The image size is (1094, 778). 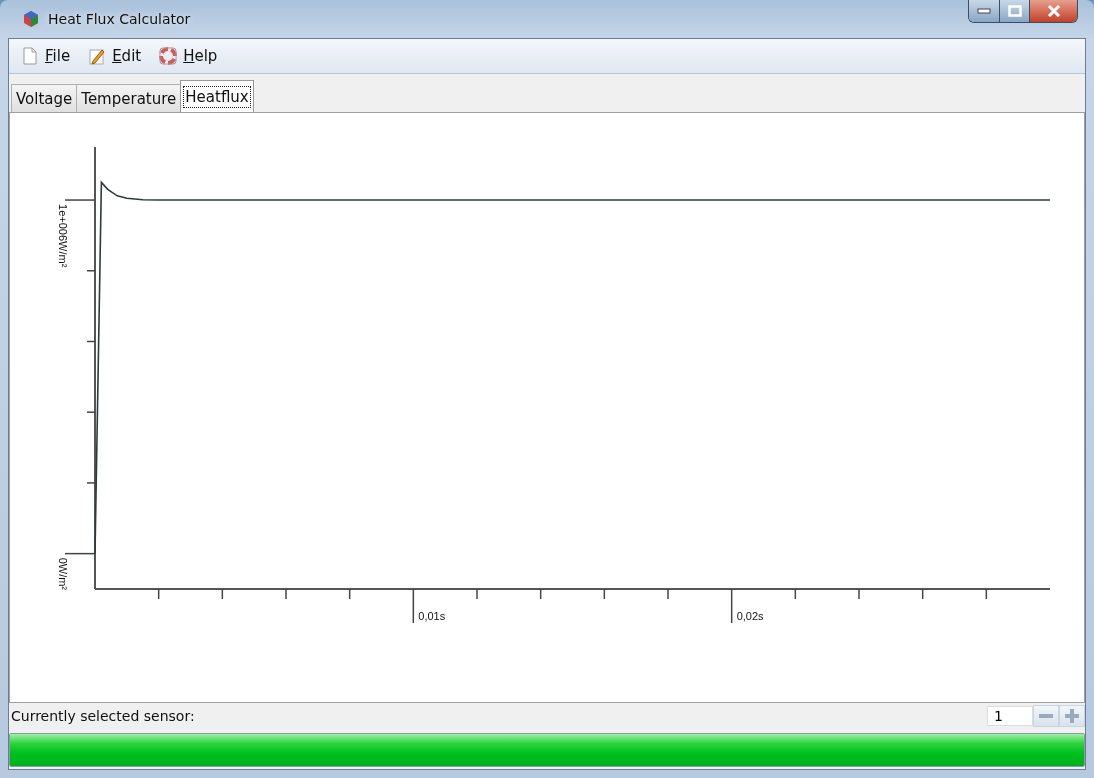 What do you see at coordinates (217, 96) in the screenshot?
I see `tab: Heatflux` at bounding box center [217, 96].